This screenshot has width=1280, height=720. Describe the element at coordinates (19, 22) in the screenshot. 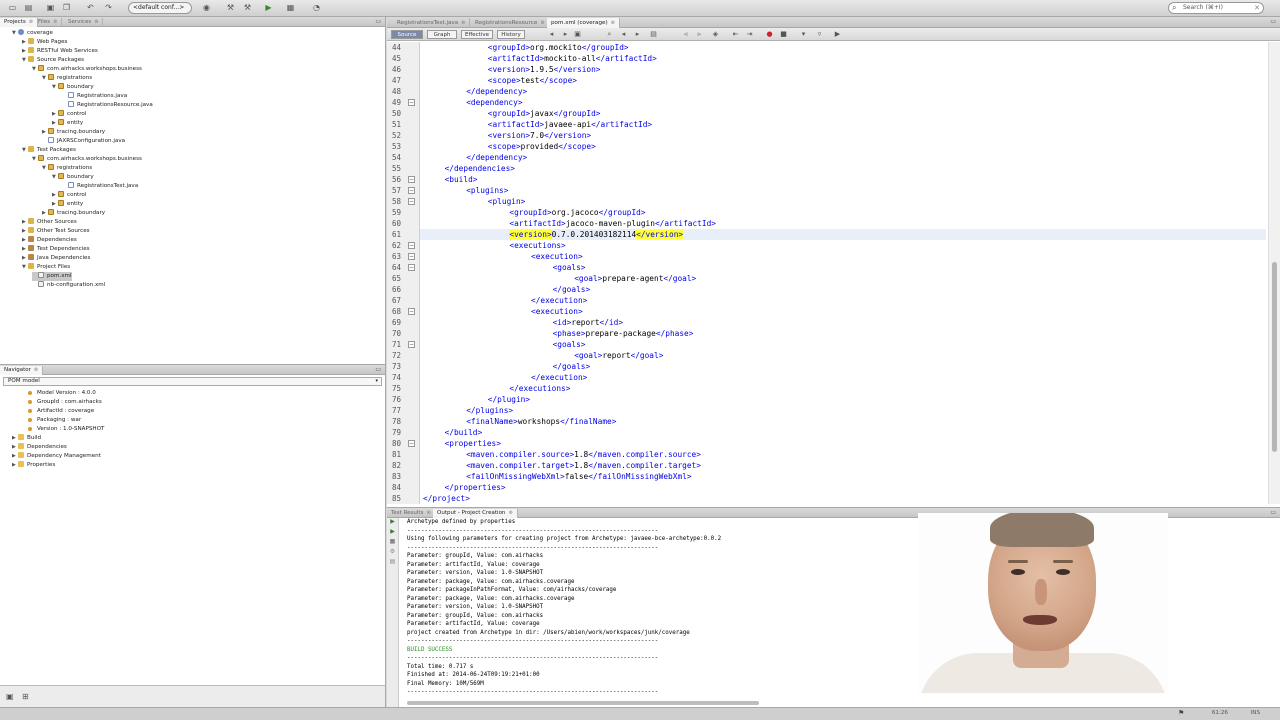

I see `tab-projects: Projects ⊗` at that location.